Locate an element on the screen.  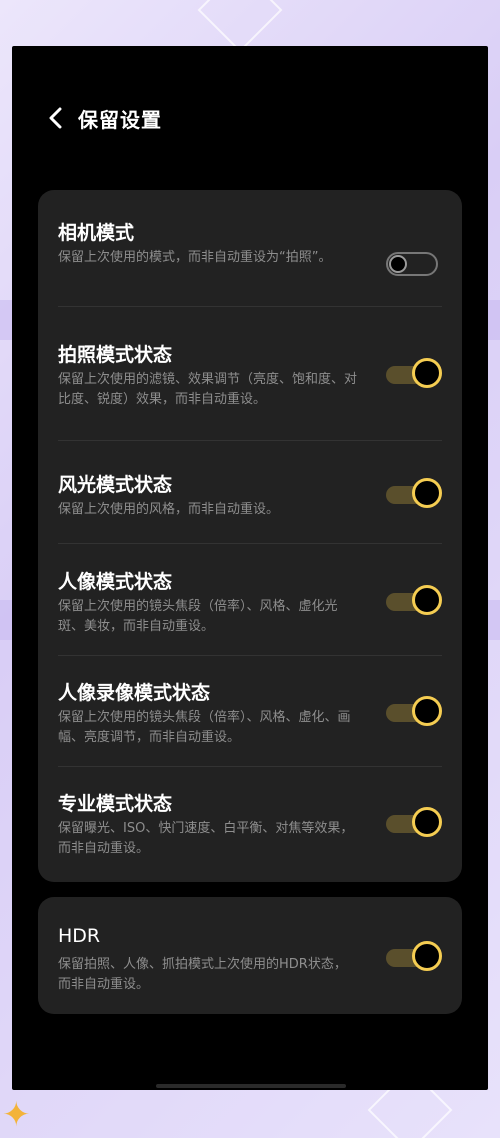
page-title: 保留设置 is located at coordinates (120, 119).